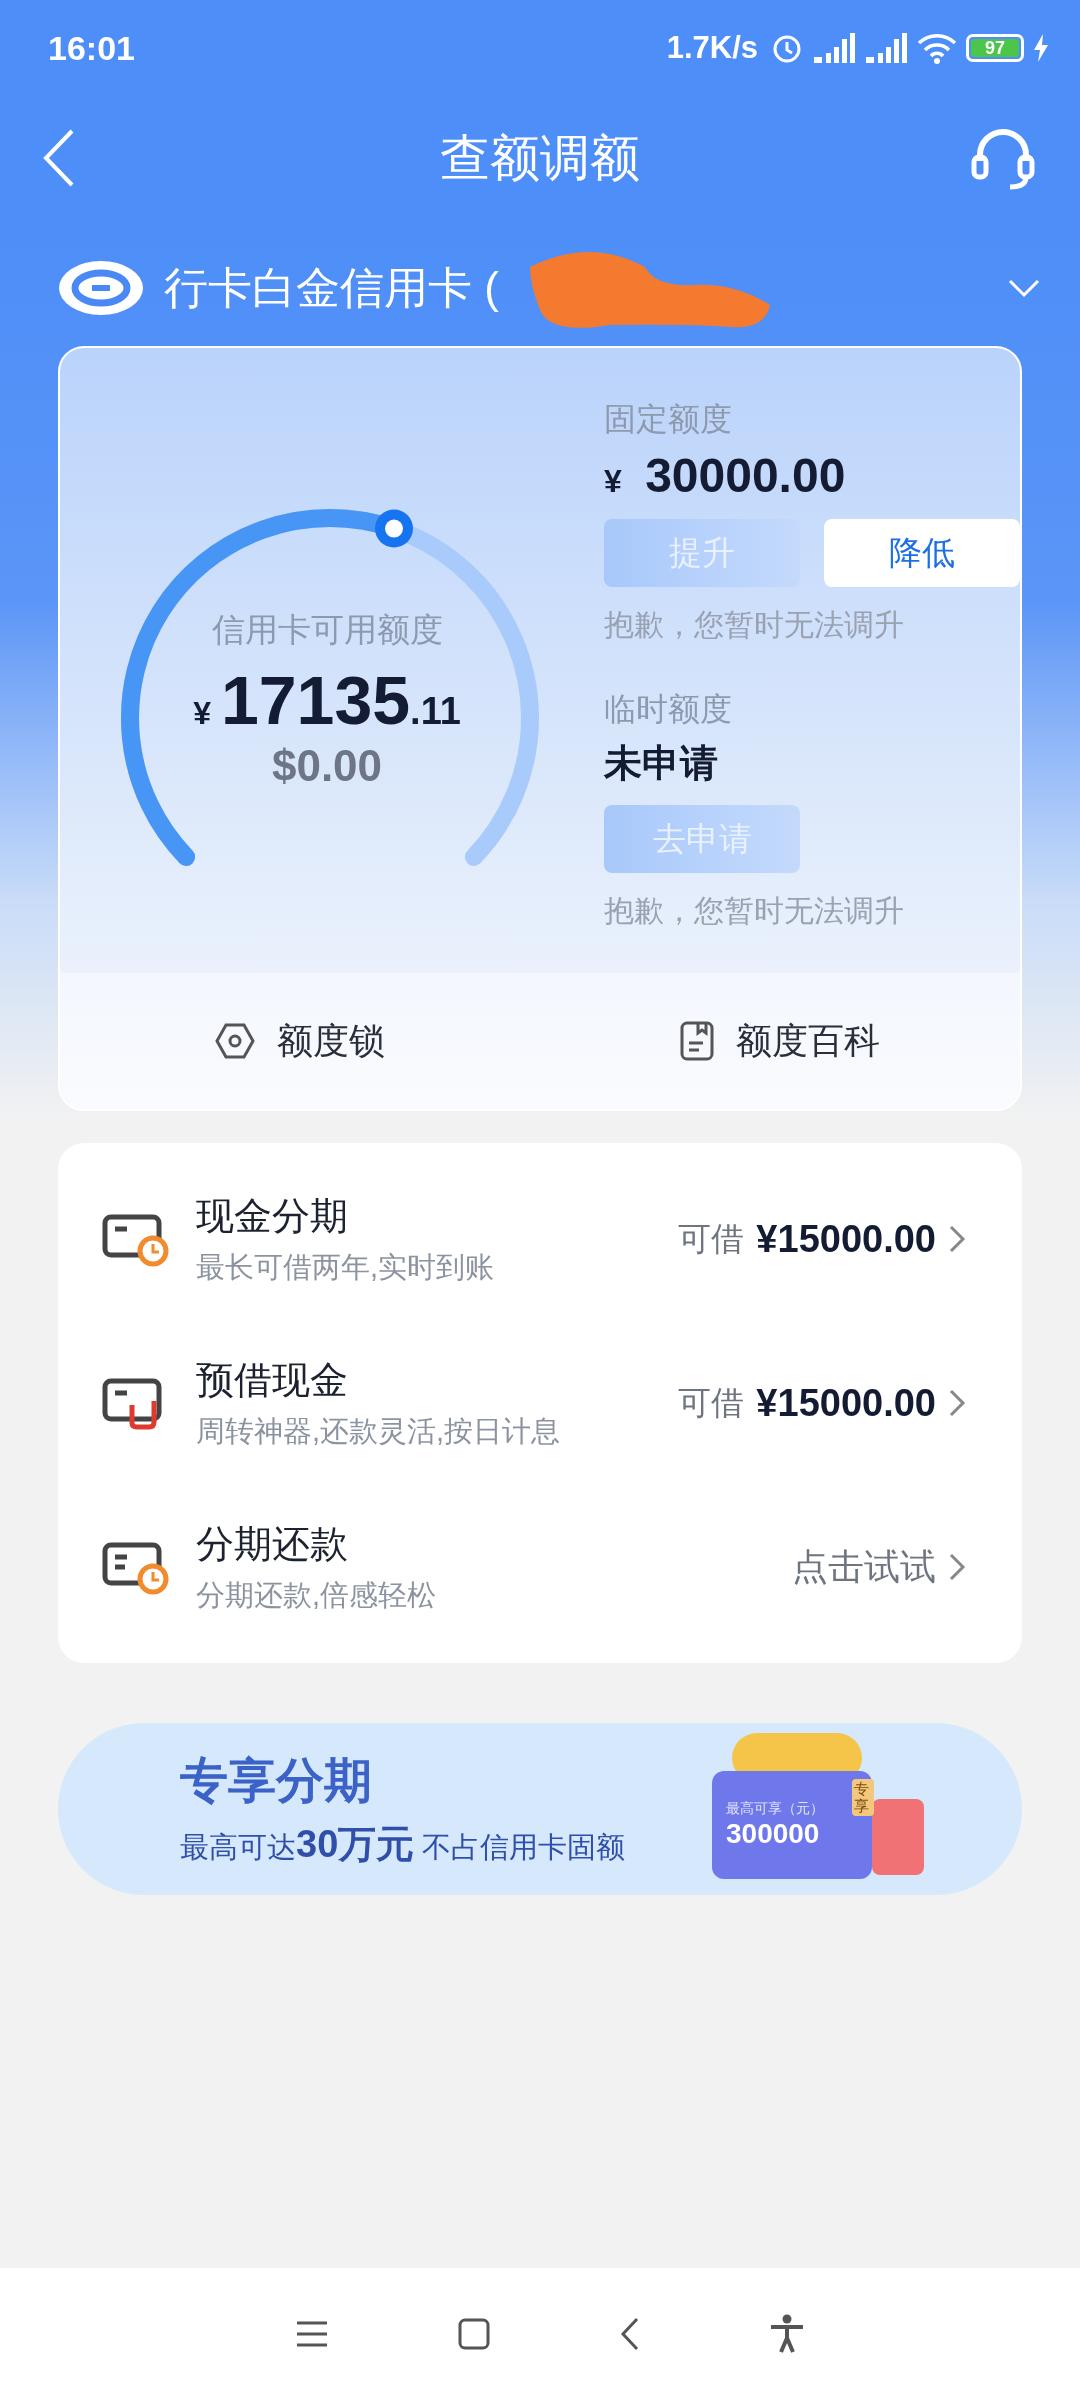 The height and width of the screenshot is (2400, 1080). What do you see at coordinates (540, 158) in the screenshot?
I see `page-title: 查额调额` at bounding box center [540, 158].